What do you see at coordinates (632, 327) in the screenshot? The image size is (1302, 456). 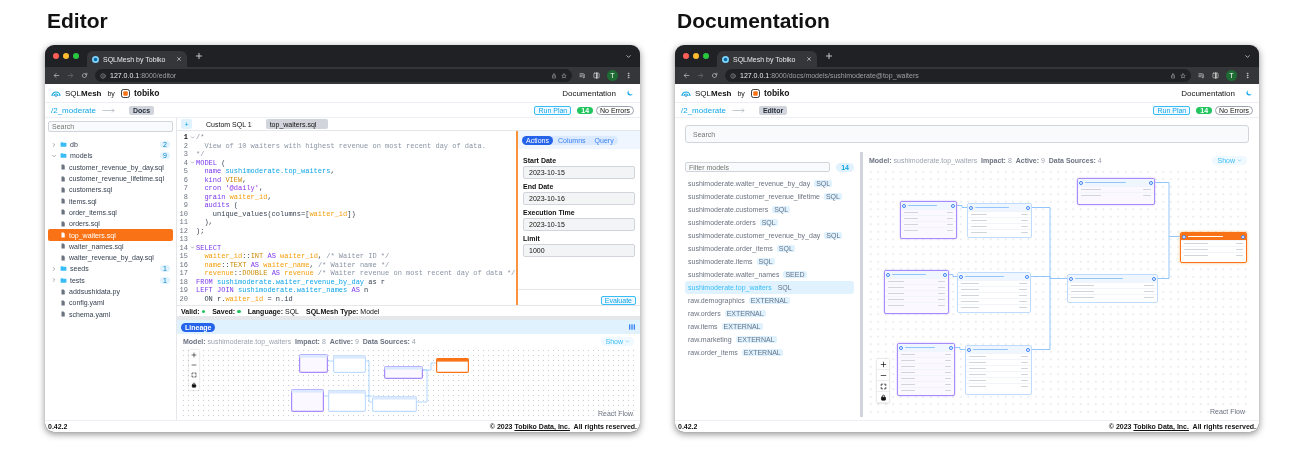 I see `columns-icon` at bounding box center [632, 327].